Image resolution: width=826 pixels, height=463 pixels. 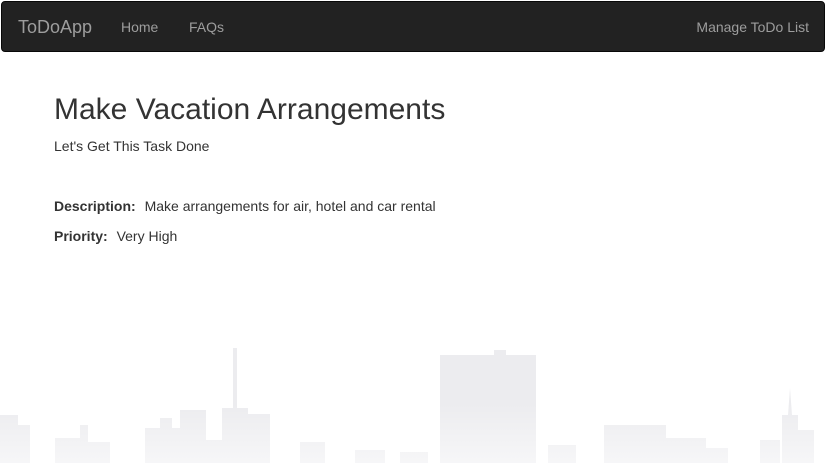 I want to click on description-label: Description:, so click(x=95, y=206).